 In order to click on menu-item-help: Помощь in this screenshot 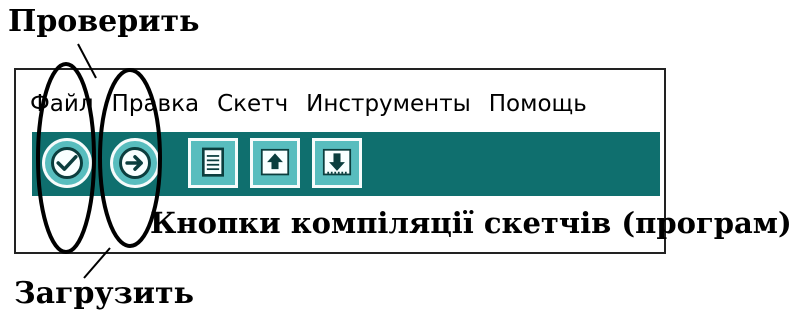, I will do `click(538, 104)`.